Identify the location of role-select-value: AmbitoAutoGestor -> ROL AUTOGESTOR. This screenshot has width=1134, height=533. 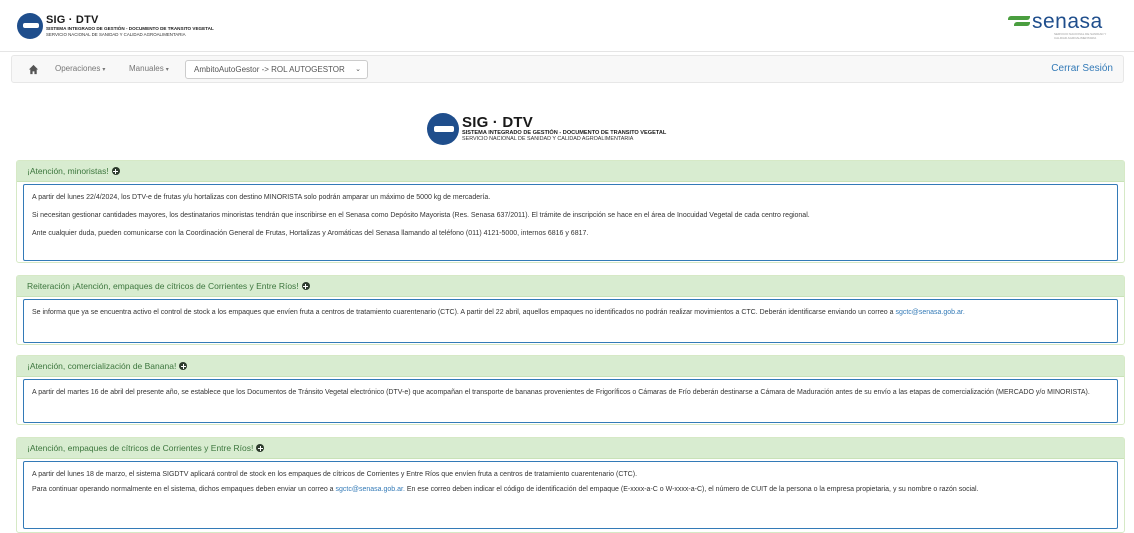
(269, 69).